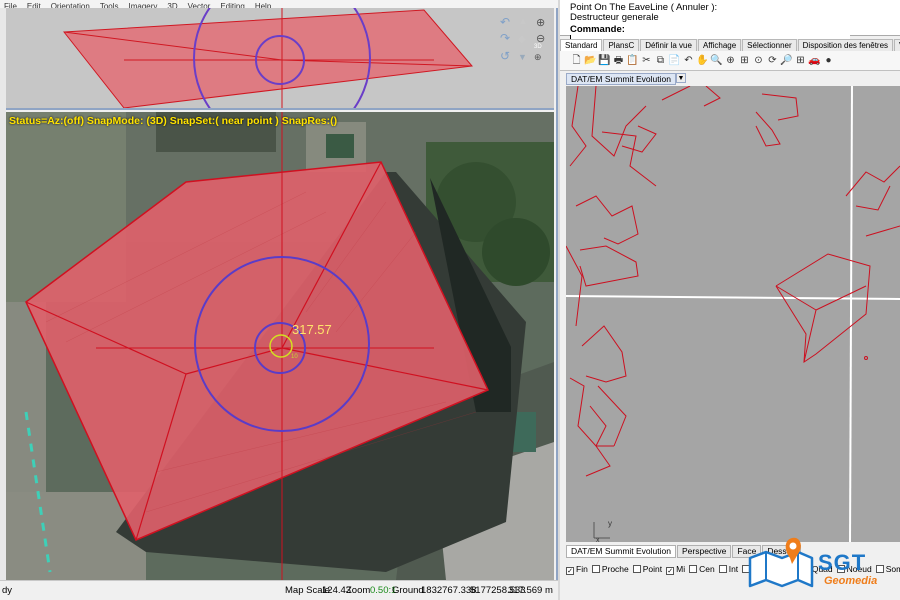 This screenshot has height=600, width=900. Describe the element at coordinates (618, 60) in the screenshot. I see `print-icon: 🖶` at that location.